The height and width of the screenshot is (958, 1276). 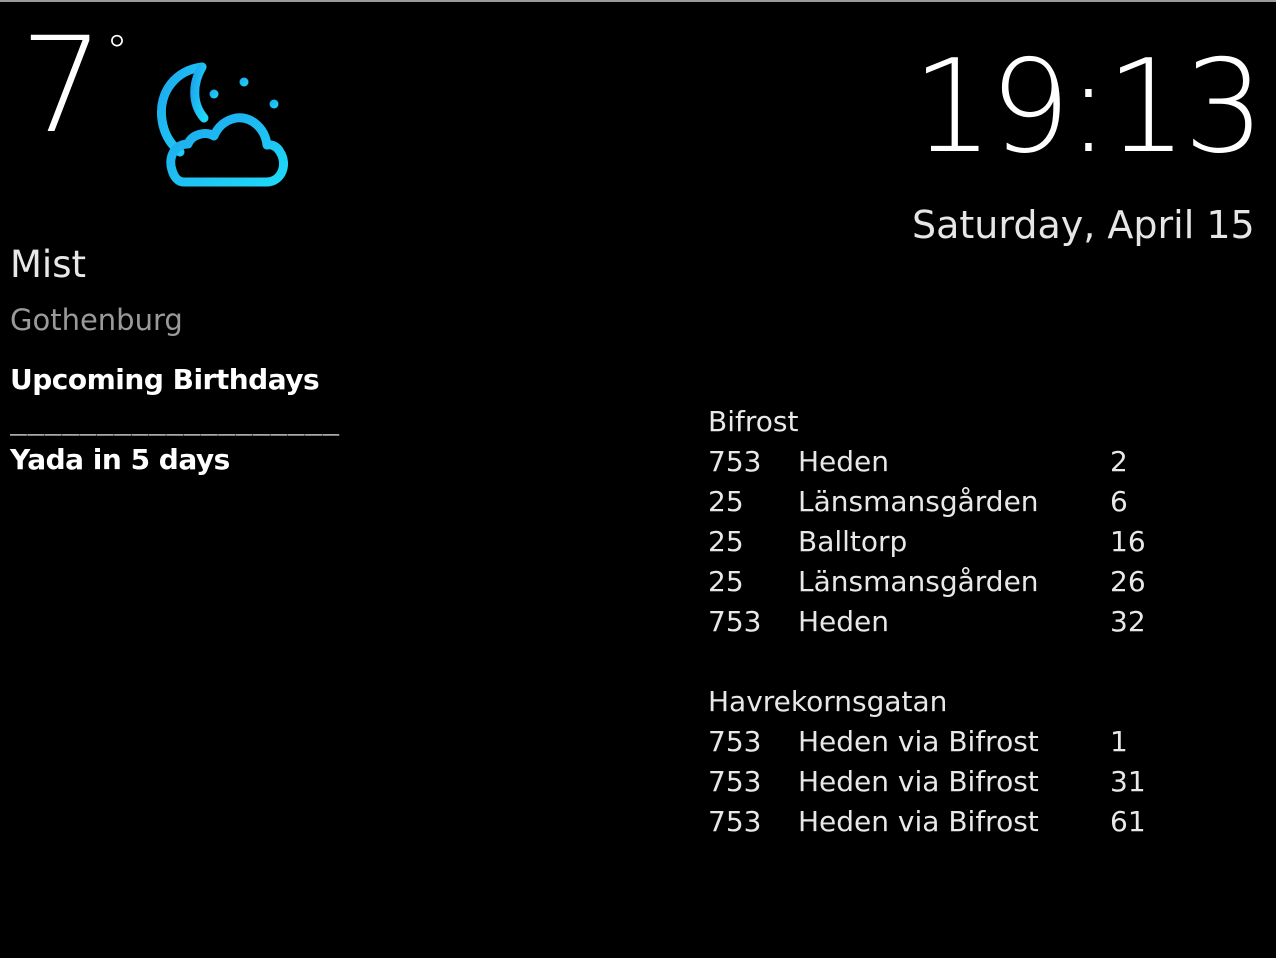 I want to click on minutes-until-departure: 31, so click(x=1128, y=781).